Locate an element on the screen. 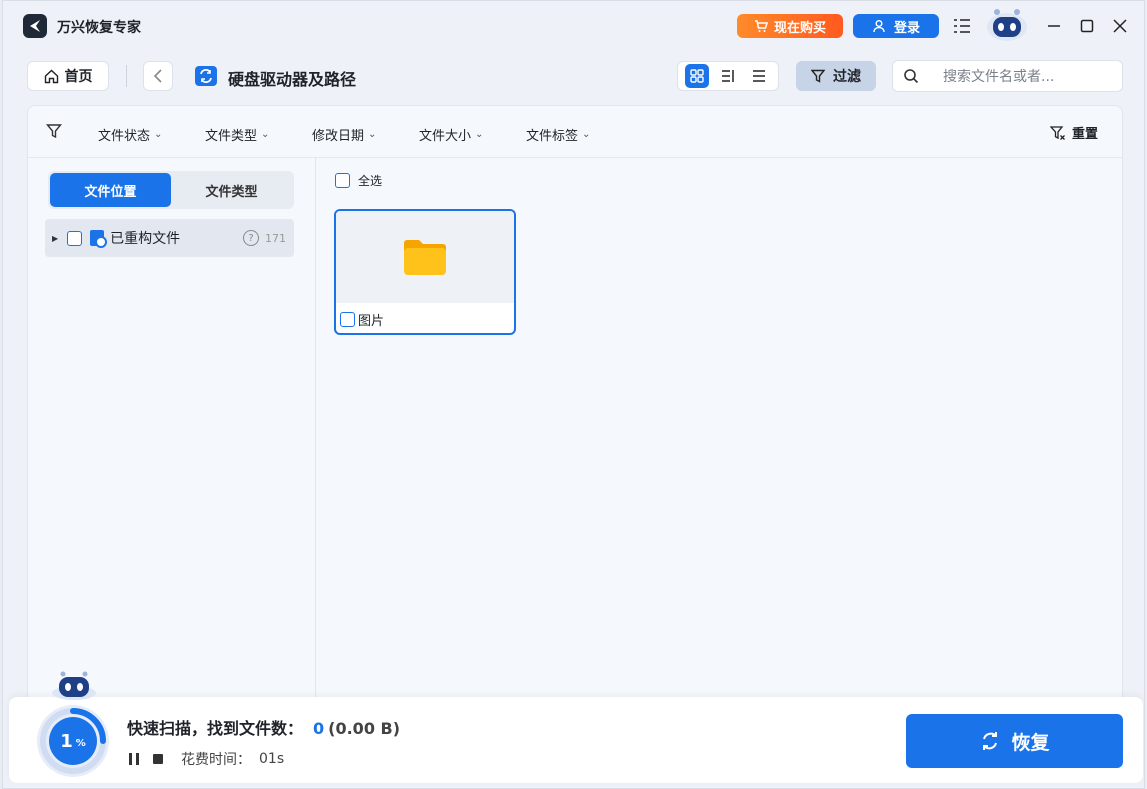  back-button is located at coordinates (158, 76).